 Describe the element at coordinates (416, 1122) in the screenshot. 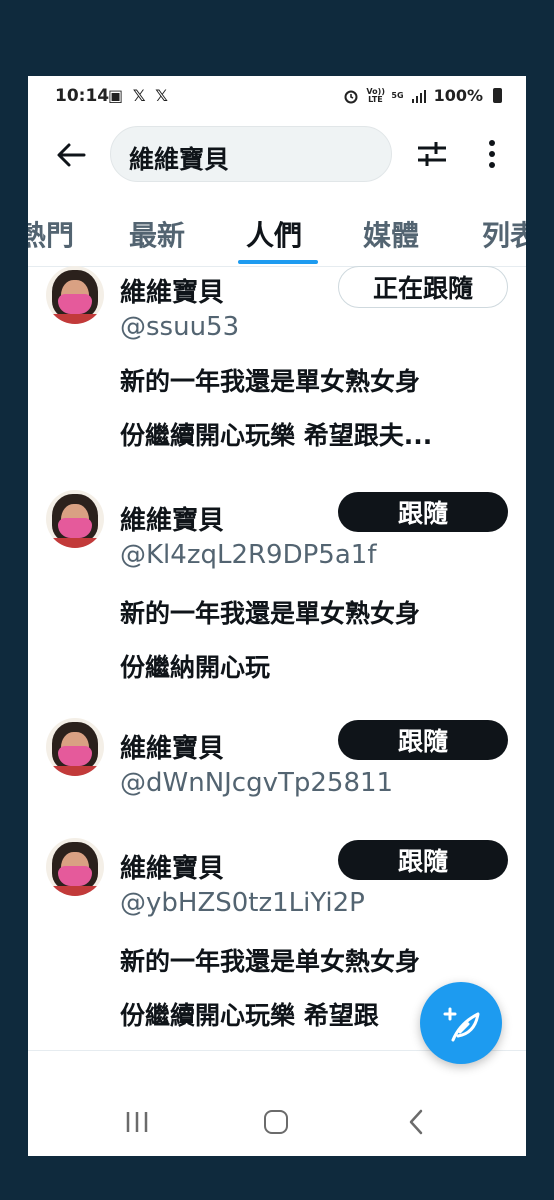

I see `system-back-icon` at that location.